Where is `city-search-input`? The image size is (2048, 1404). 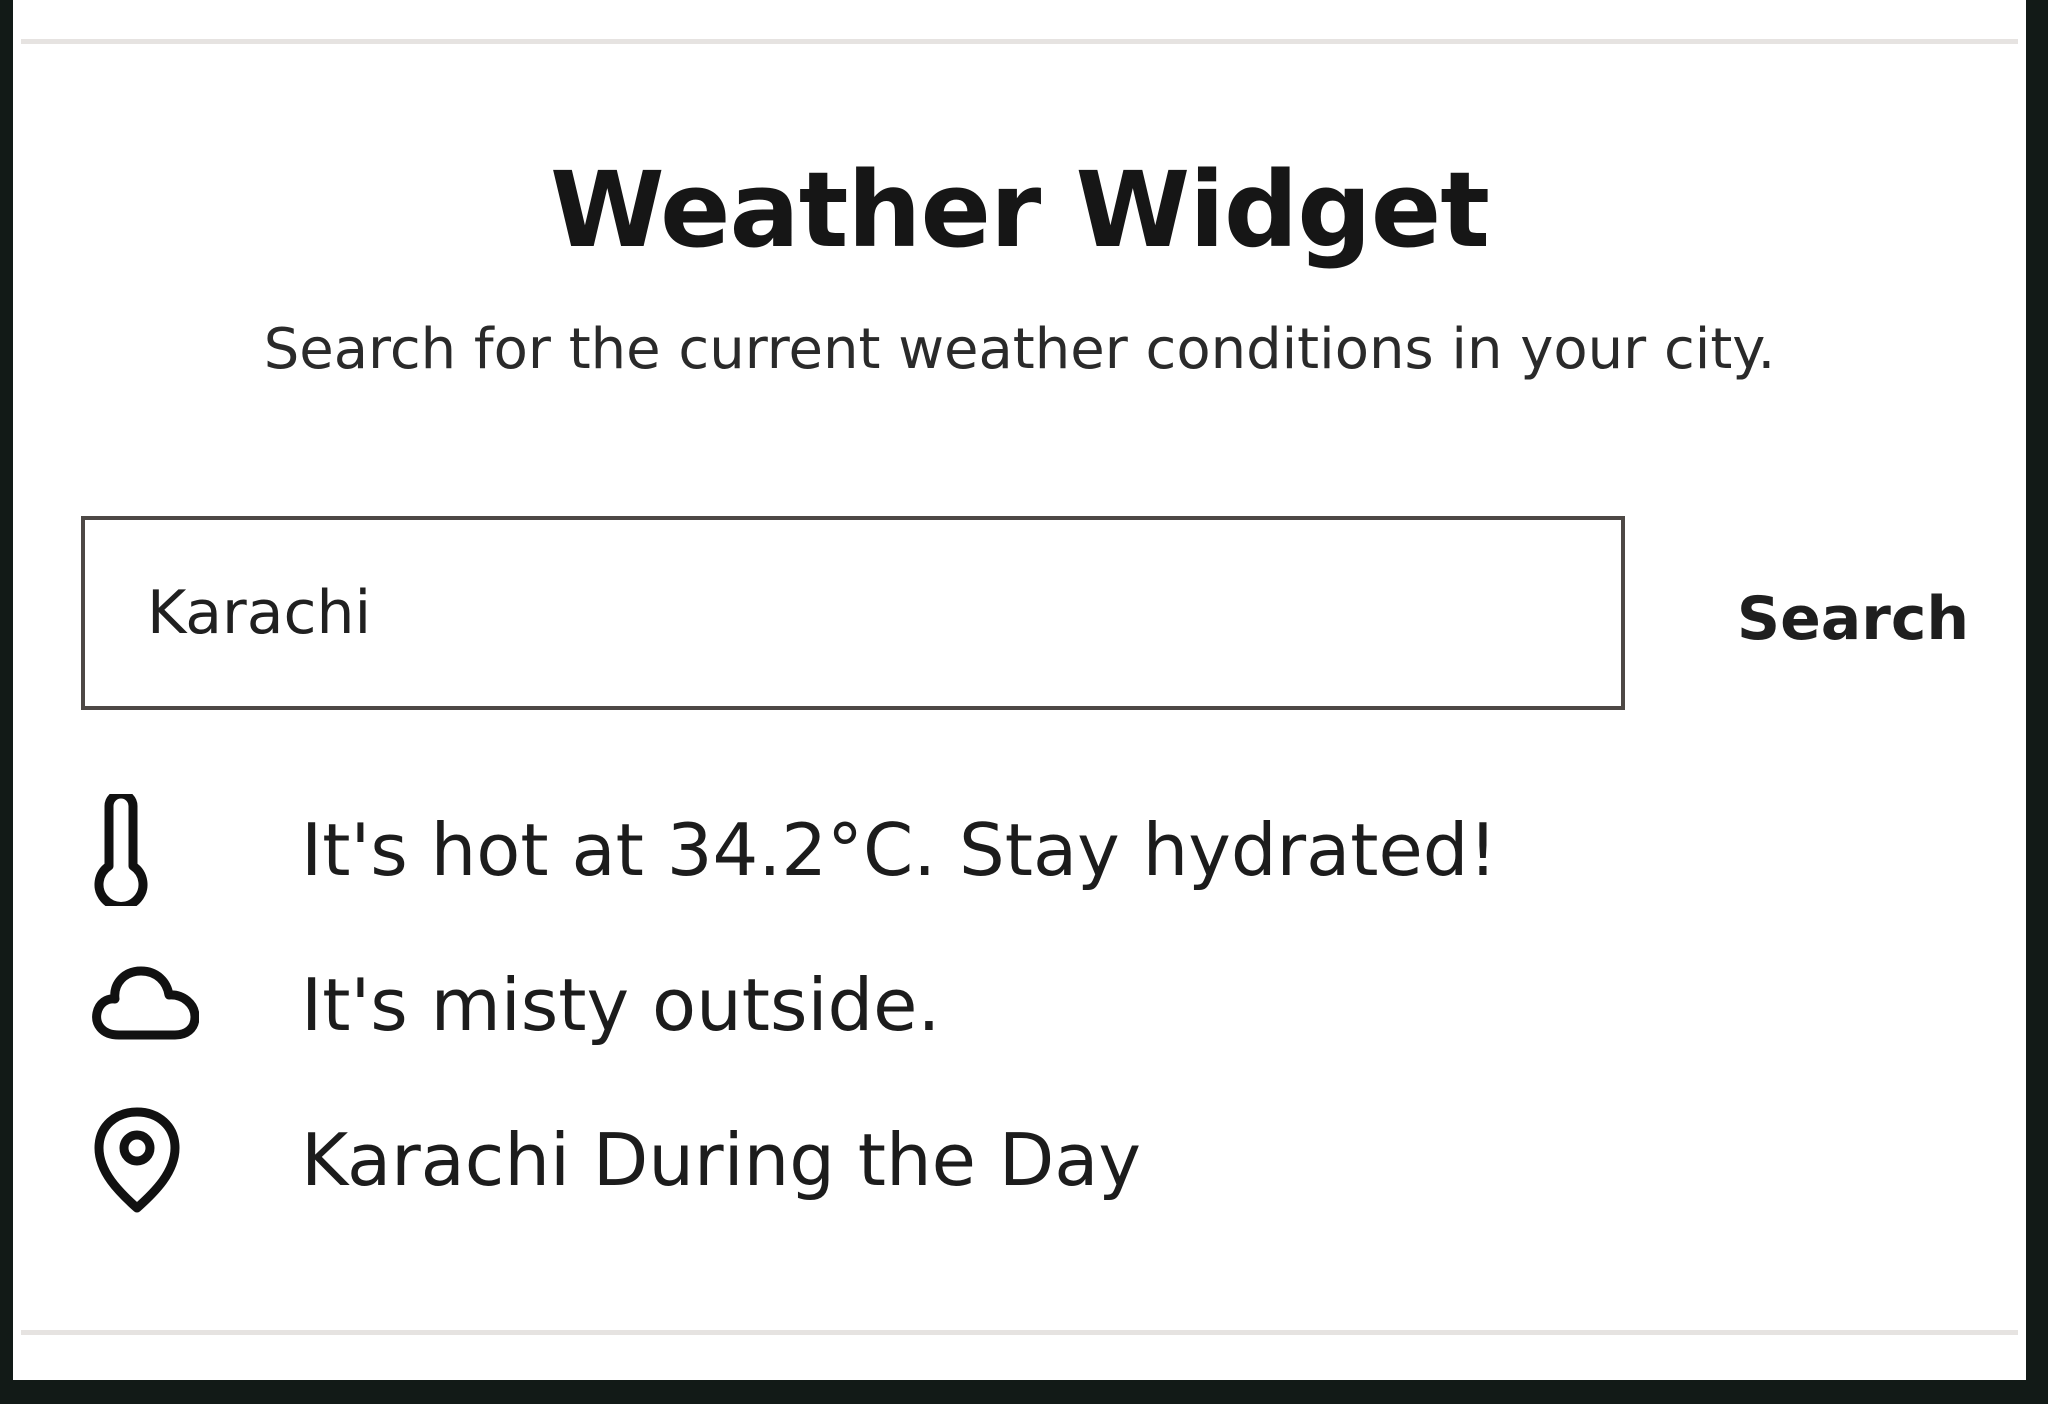
city-search-input is located at coordinates (853, 613).